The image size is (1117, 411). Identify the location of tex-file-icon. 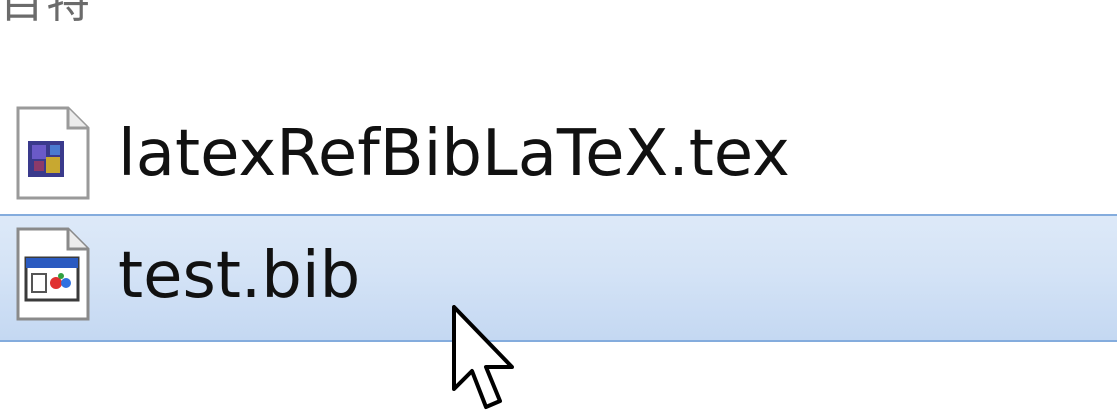
(53, 153).